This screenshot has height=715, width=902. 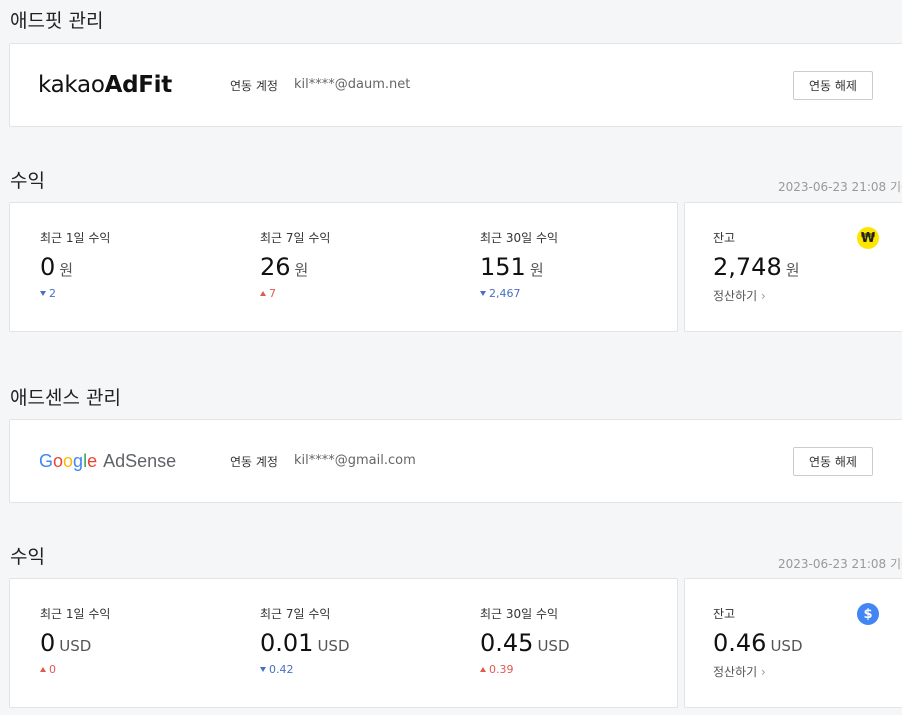 I want to click on stat-1day: 최근 1일 수익 0 USD 0, so click(x=75, y=641).